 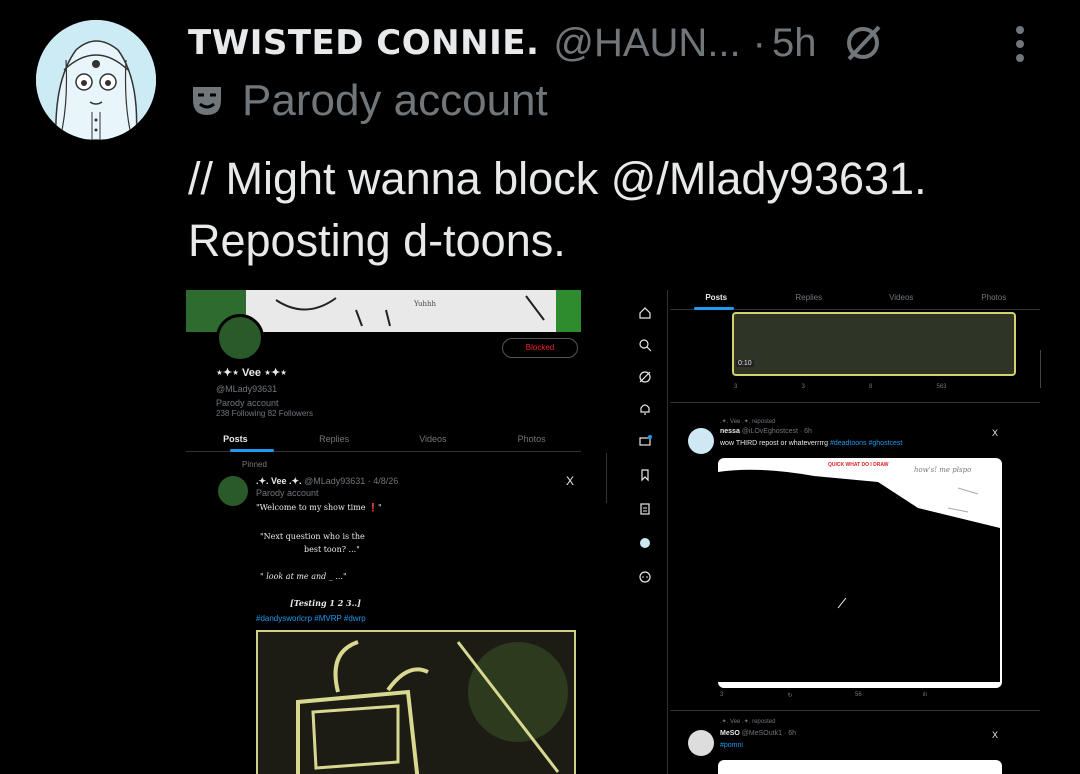 What do you see at coordinates (264, 413) in the screenshot?
I see `follow-stats: 238 Following 82 Followers` at bounding box center [264, 413].